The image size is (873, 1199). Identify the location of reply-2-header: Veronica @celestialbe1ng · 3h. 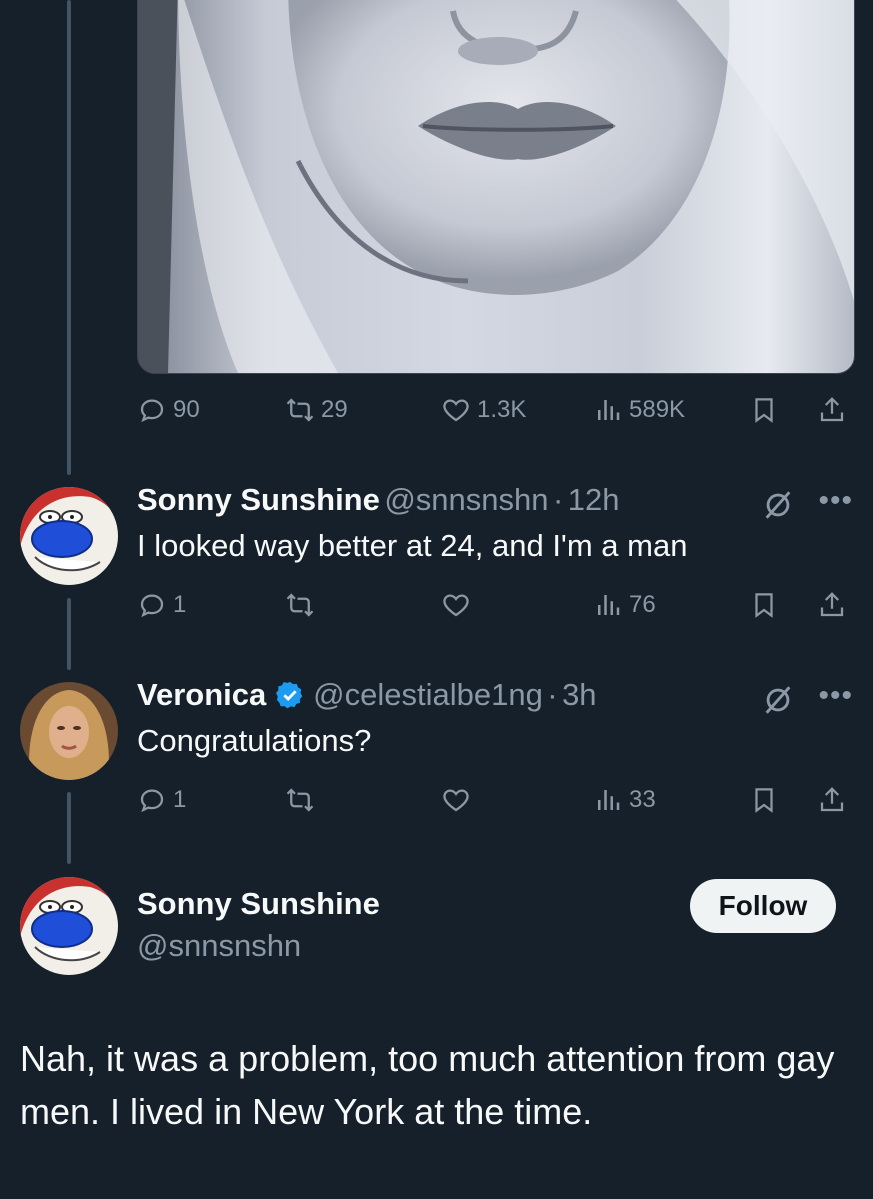
(495, 697).